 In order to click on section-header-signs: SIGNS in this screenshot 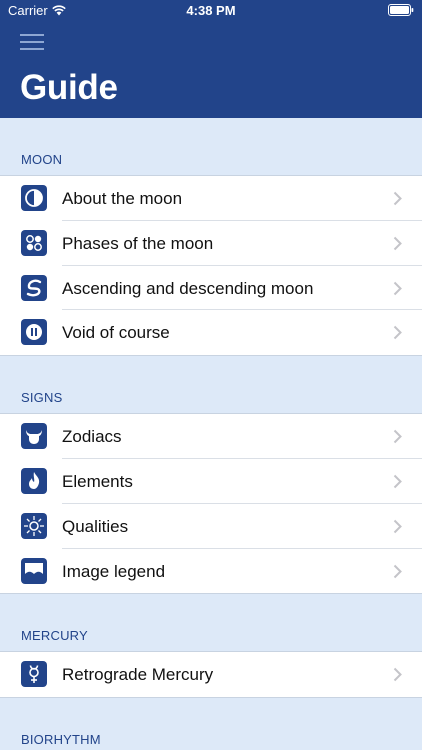, I will do `click(211, 385)`.